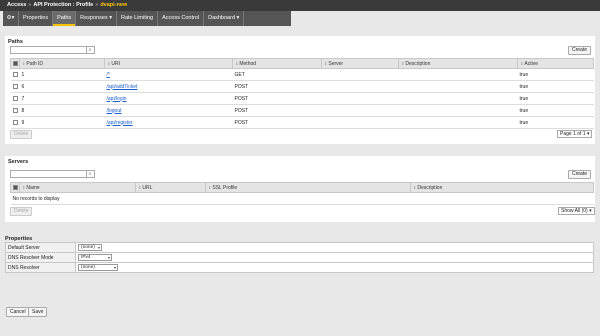 This screenshot has height=336, width=600. I want to click on servers-filter-input: ⌕, so click(52, 174).